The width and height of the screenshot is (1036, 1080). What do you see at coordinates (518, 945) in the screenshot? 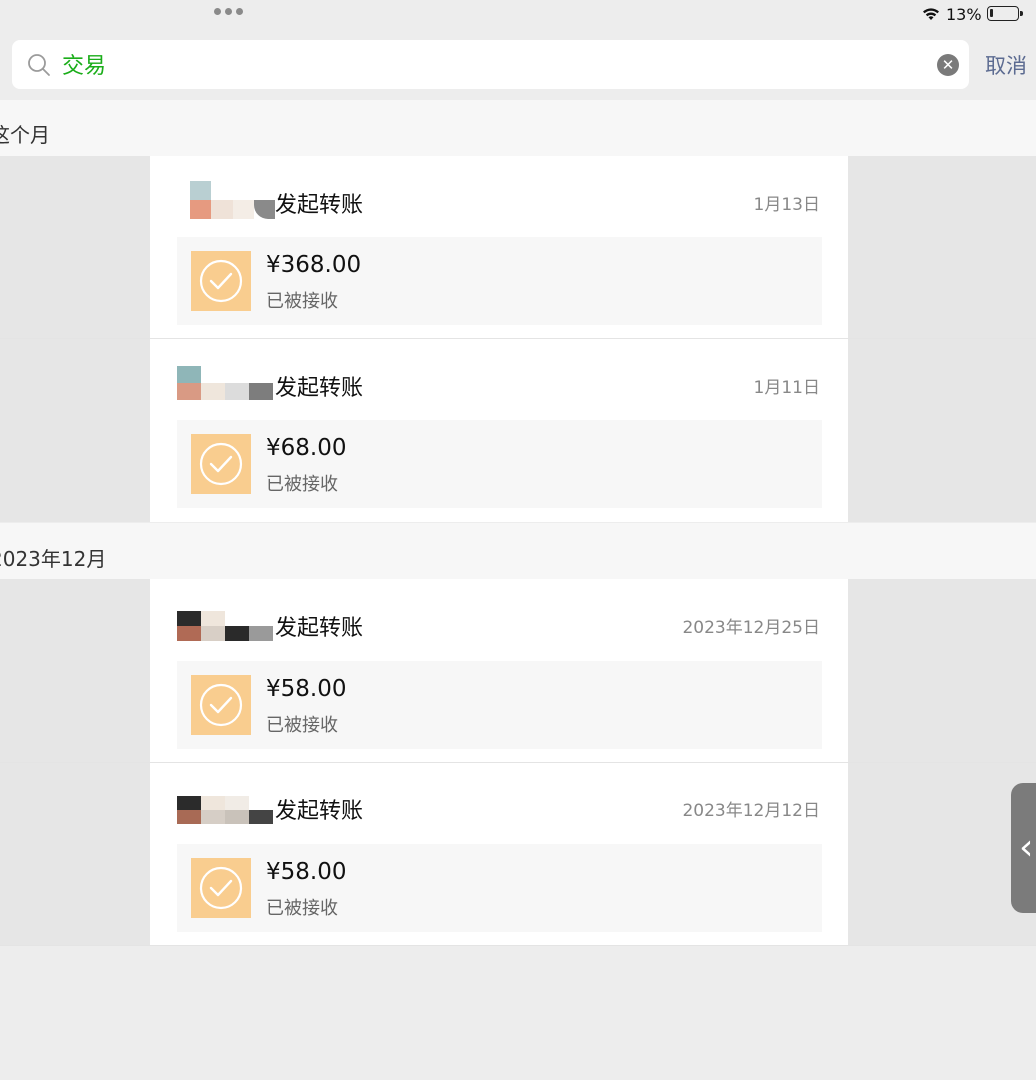
I see `divider` at bounding box center [518, 945].